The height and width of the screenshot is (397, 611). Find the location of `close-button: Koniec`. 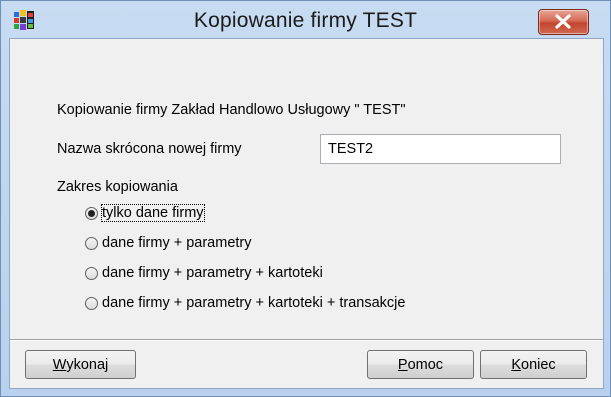

close-button: Koniec is located at coordinates (533, 364).